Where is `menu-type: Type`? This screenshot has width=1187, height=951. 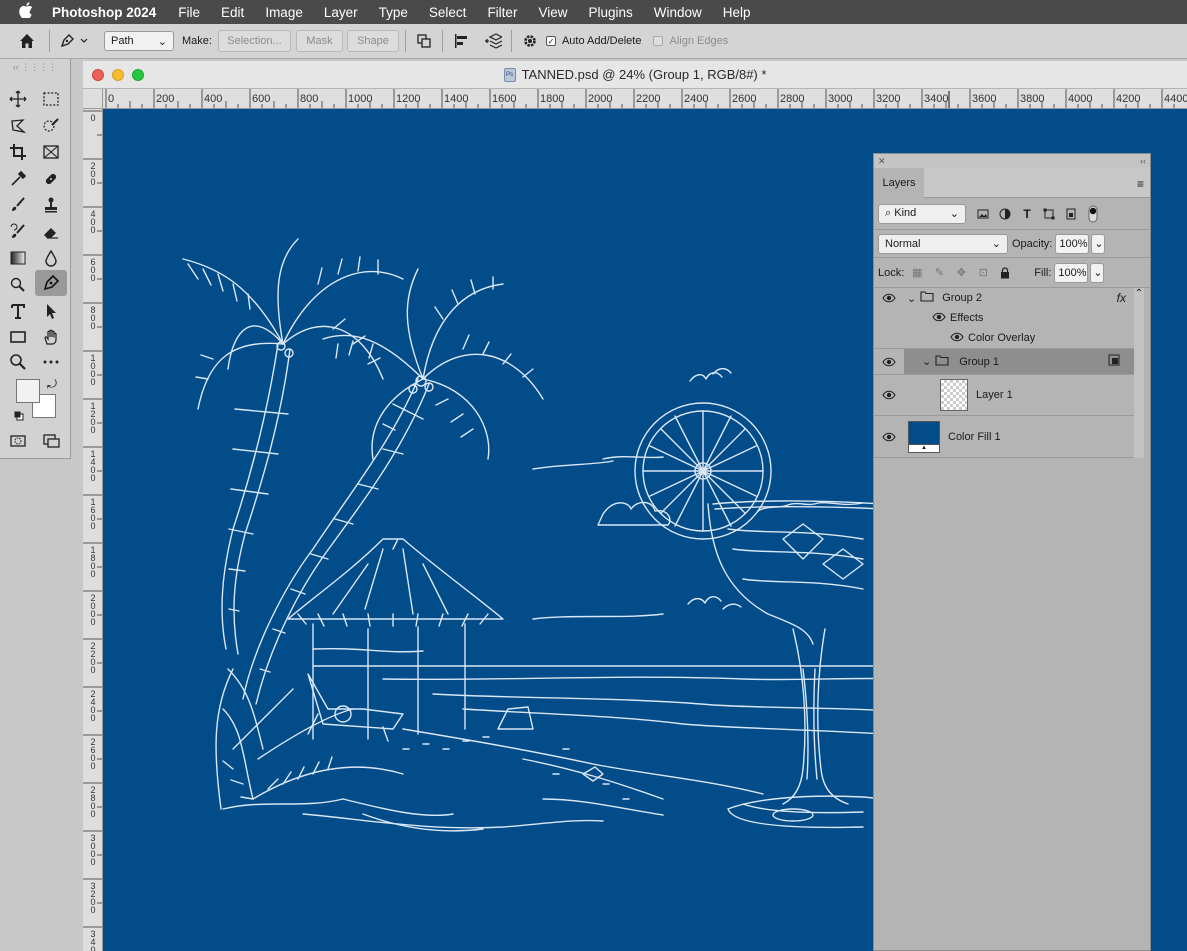
menu-type: Type is located at coordinates (393, 12).